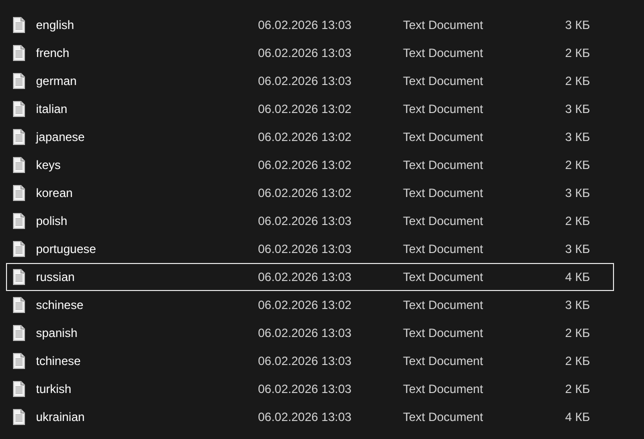  What do you see at coordinates (59, 361) in the screenshot?
I see `file-name: tchinese` at bounding box center [59, 361].